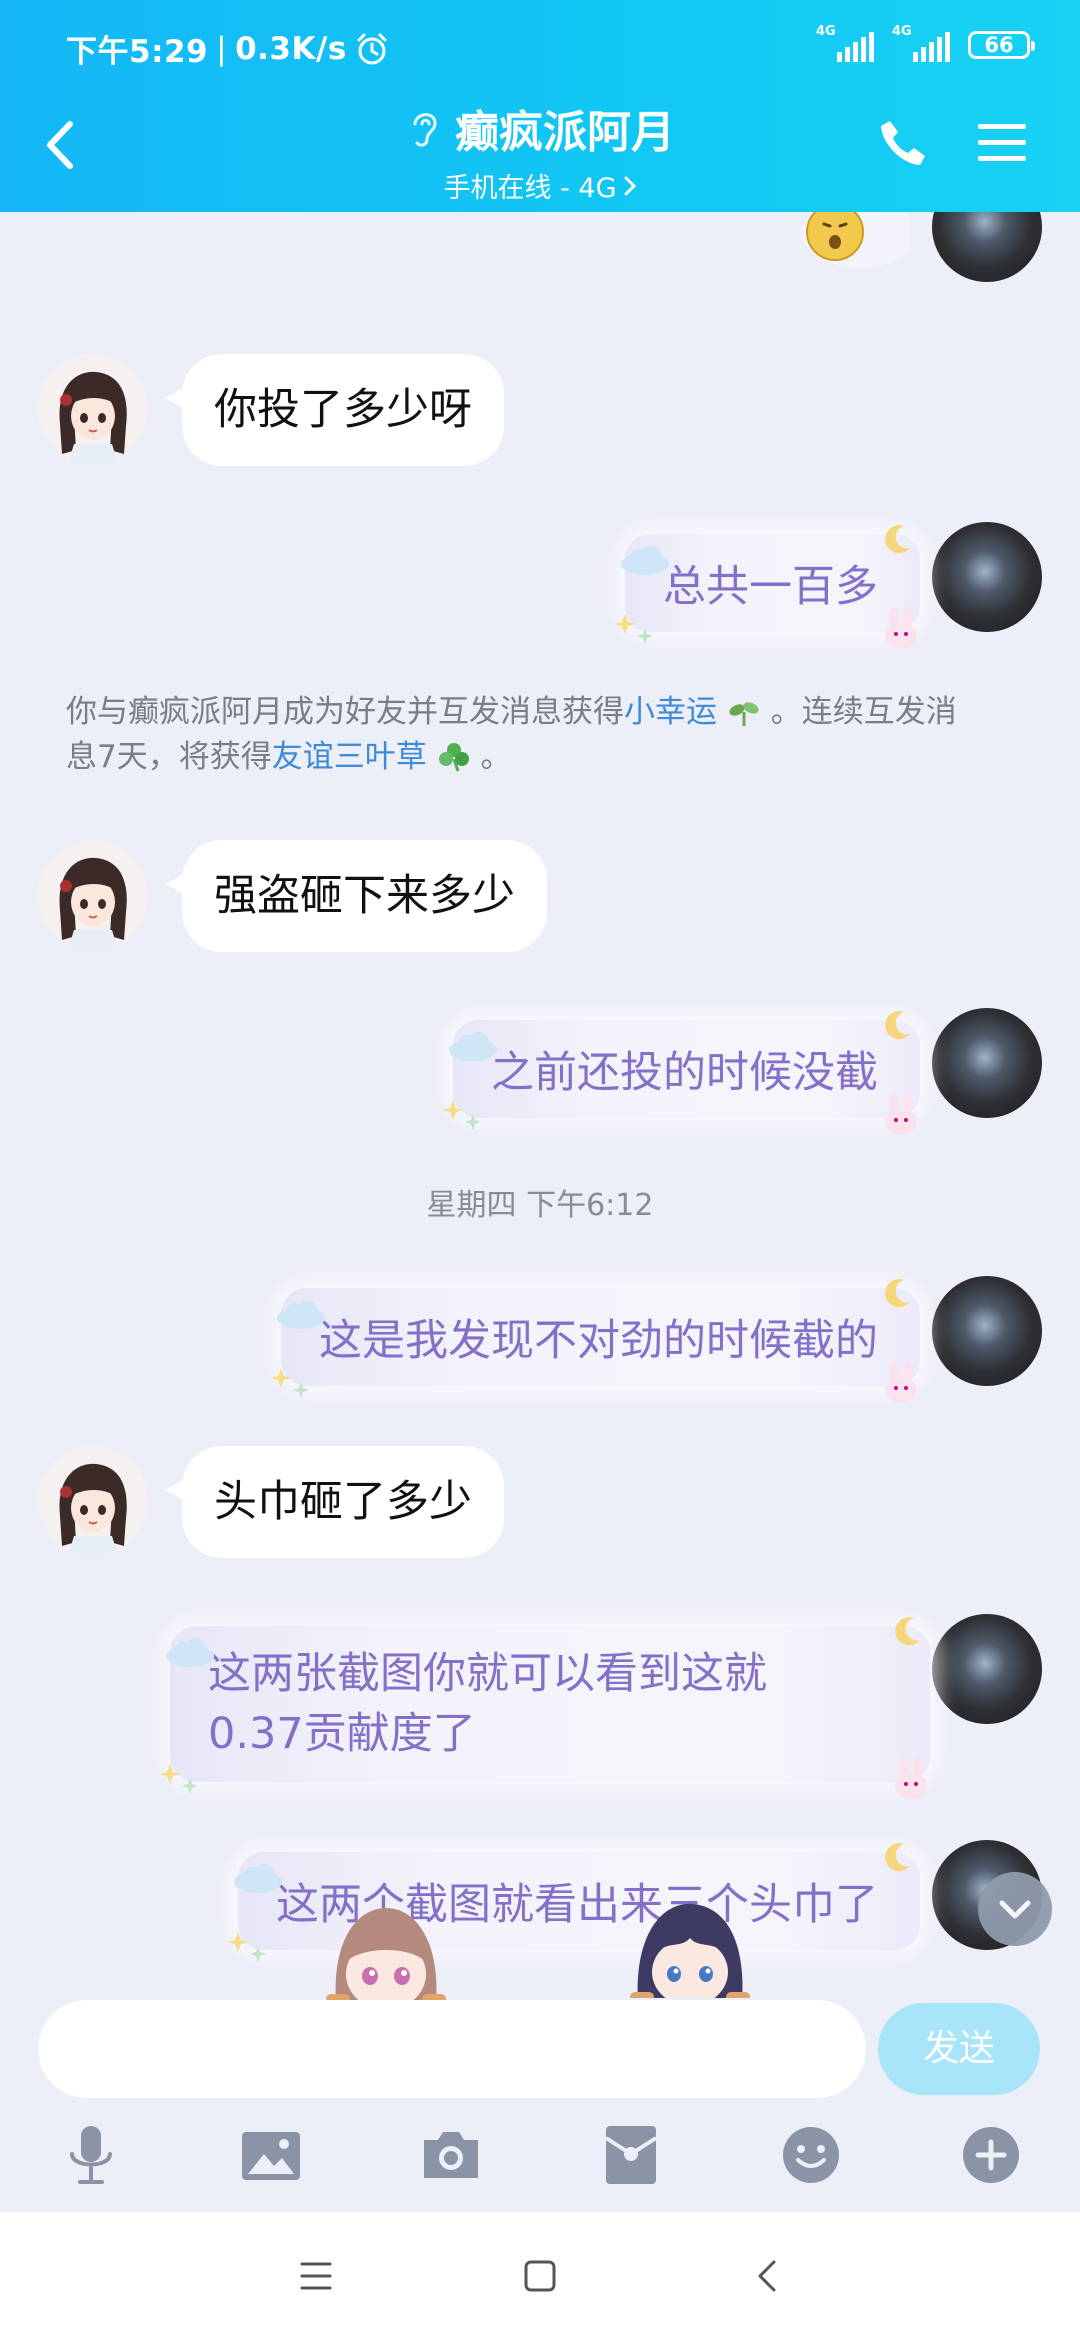  Describe the element at coordinates (343, 1502) in the screenshot. I see `message-text: 头巾砸了多少` at that location.